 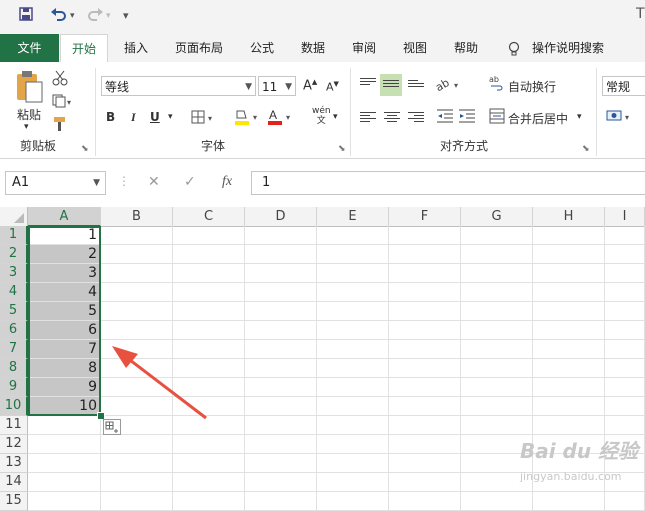 What do you see at coordinates (159, 383) in the screenshot?
I see `annotation-arrow` at bounding box center [159, 383].